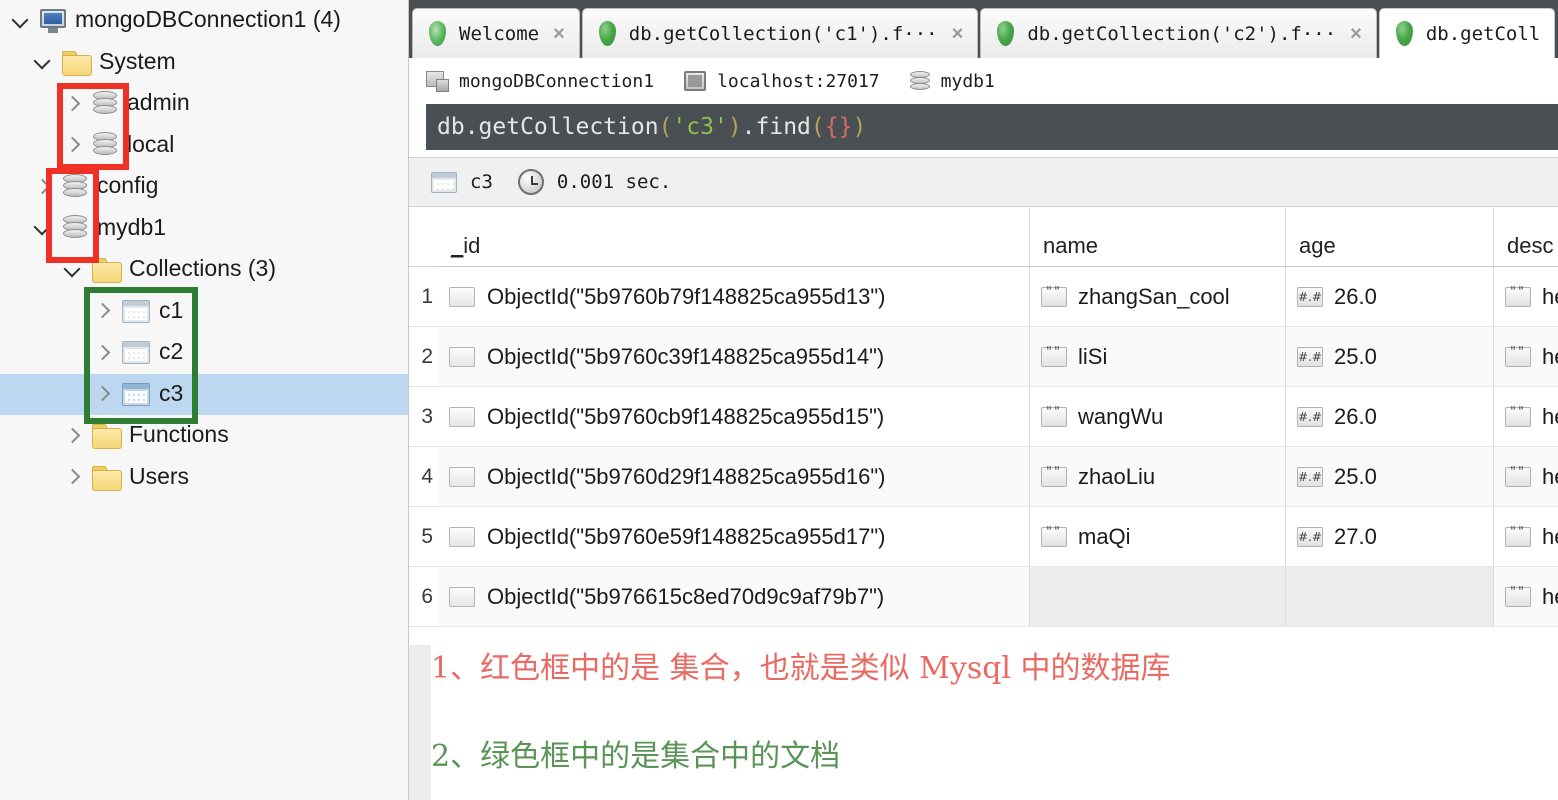  I want to click on column-header-desc: desc, so click(1526, 237).